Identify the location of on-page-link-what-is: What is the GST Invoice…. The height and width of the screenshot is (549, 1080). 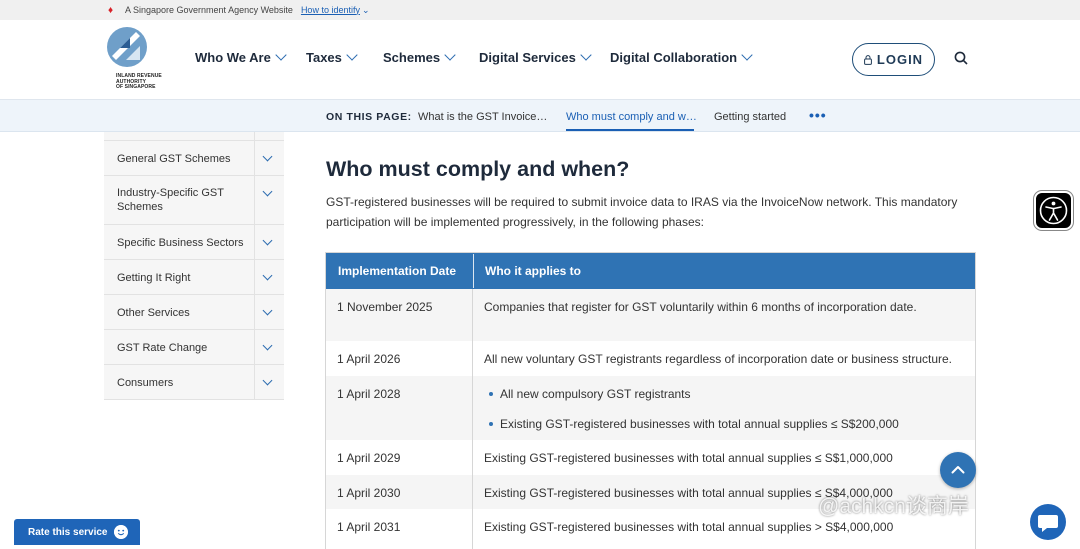
(482, 117).